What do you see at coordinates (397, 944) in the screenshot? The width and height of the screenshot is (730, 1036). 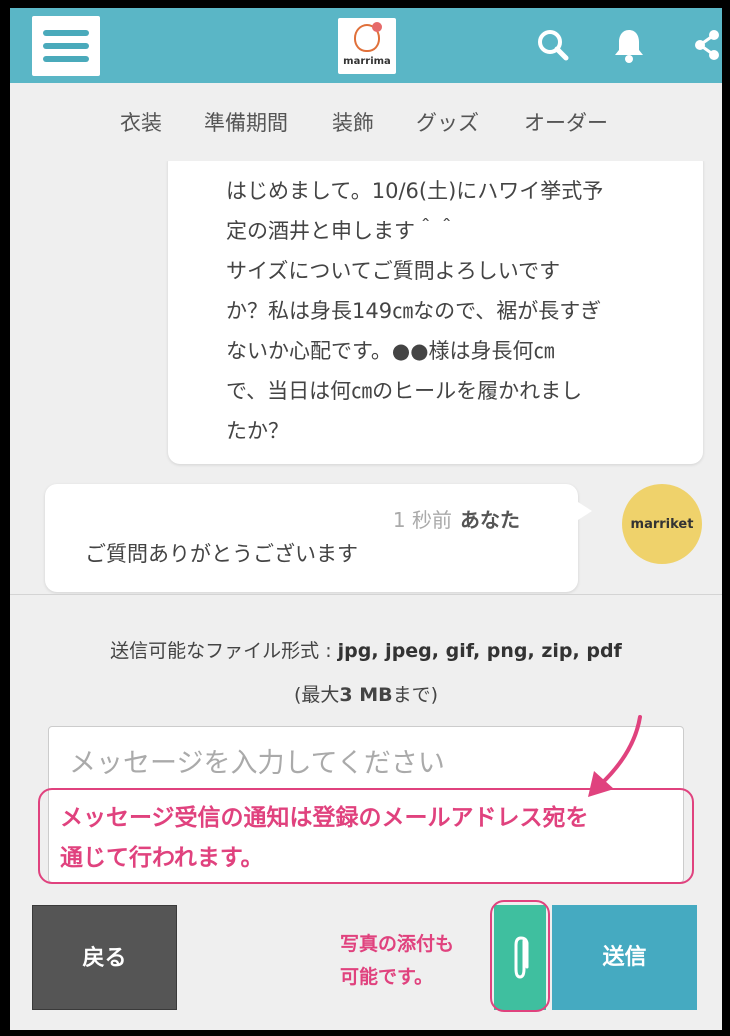 I see `photo-note-line: 写真の添付も` at bounding box center [397, 944].